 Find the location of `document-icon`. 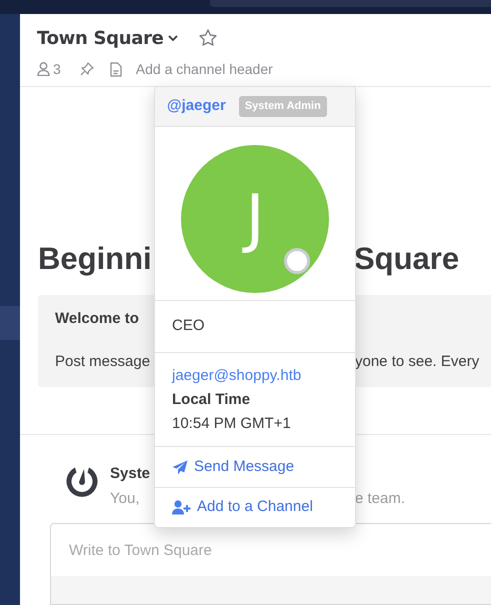

document-icon is located at coordinates (116, 69).